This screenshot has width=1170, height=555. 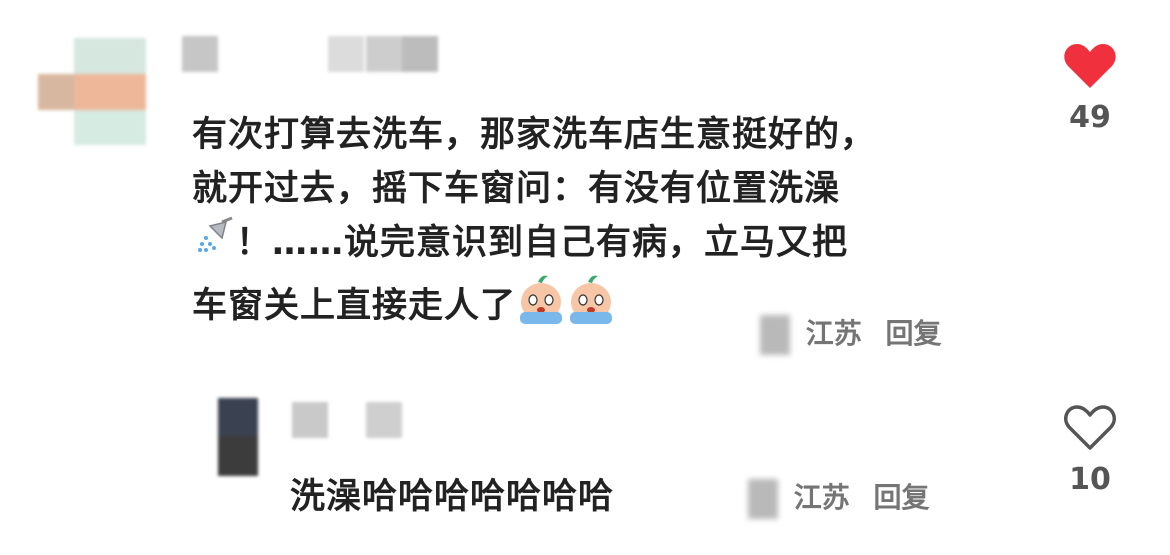 What do you see at coordinates (534, 135) in the screenshot?
I see `comment-line: 有次打算去洗车，那家洗车店生意挺好的，` at bounding box center [534, 135].